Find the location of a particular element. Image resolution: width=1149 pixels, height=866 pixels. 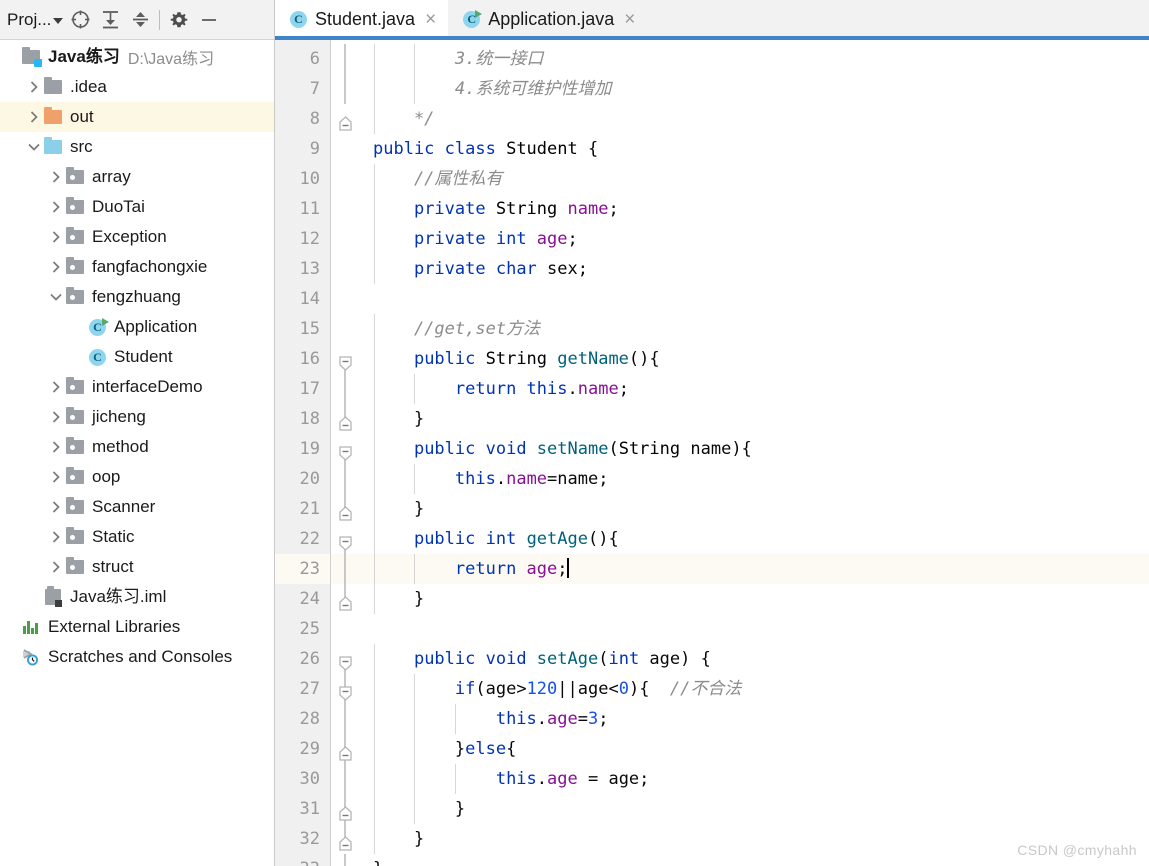

code-line: //get,set方法 is located at coordinates (754, 329).